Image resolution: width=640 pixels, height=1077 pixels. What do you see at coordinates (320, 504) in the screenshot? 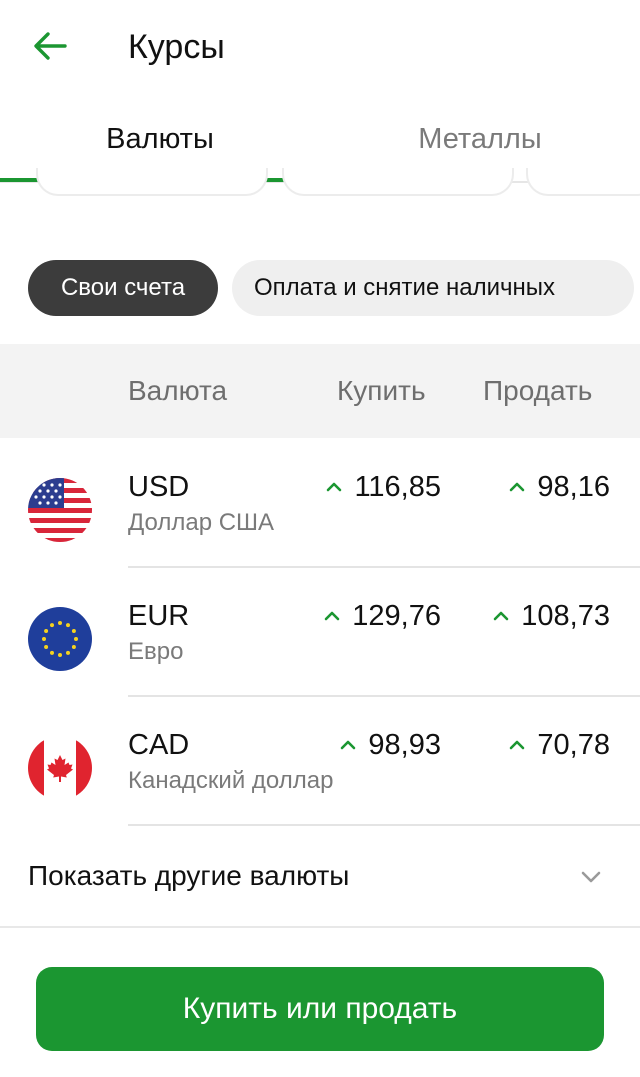
I see `table-row: USD Доллар США 116,85 98,16` at bounding box center [320, 504].